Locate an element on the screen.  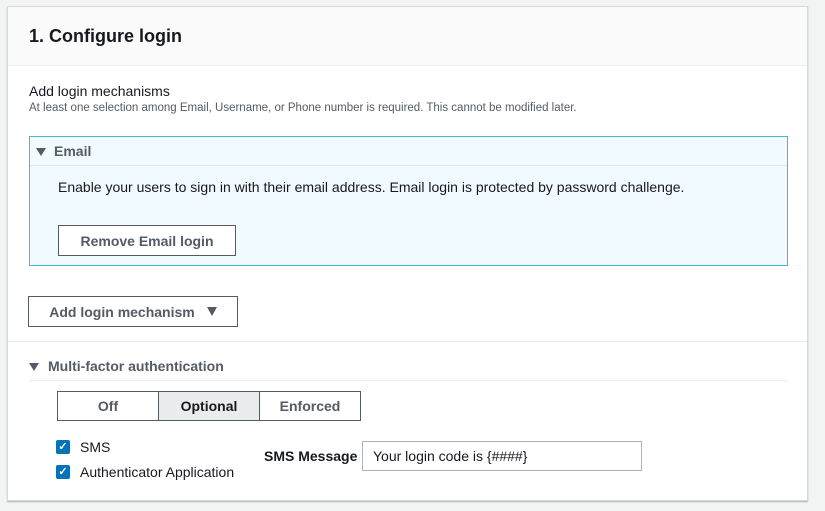
mfa-option-optional: Optional is located at coordinates (209, 406).